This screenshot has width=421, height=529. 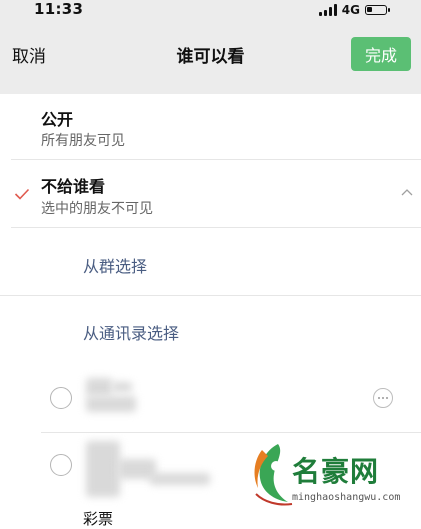 I want to click on battery-icon, so click(x=377, y=10).